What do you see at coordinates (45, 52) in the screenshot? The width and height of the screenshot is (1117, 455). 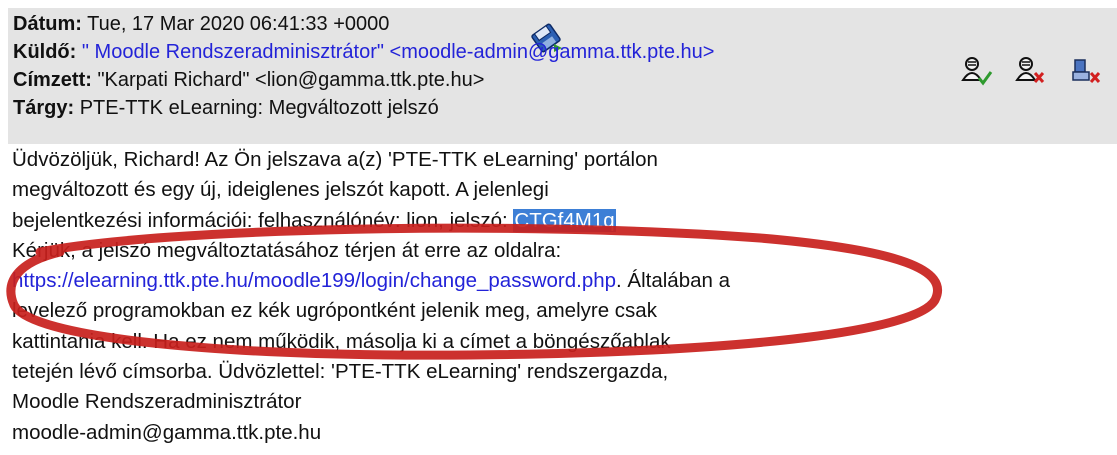 I see `from-label: Küldő:` at bounding box center [45, 52].